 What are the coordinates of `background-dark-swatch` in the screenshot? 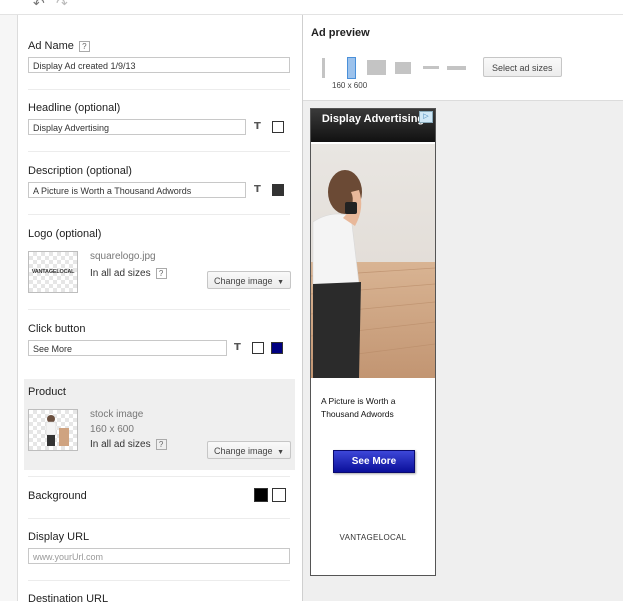 It's located at (261, 495).